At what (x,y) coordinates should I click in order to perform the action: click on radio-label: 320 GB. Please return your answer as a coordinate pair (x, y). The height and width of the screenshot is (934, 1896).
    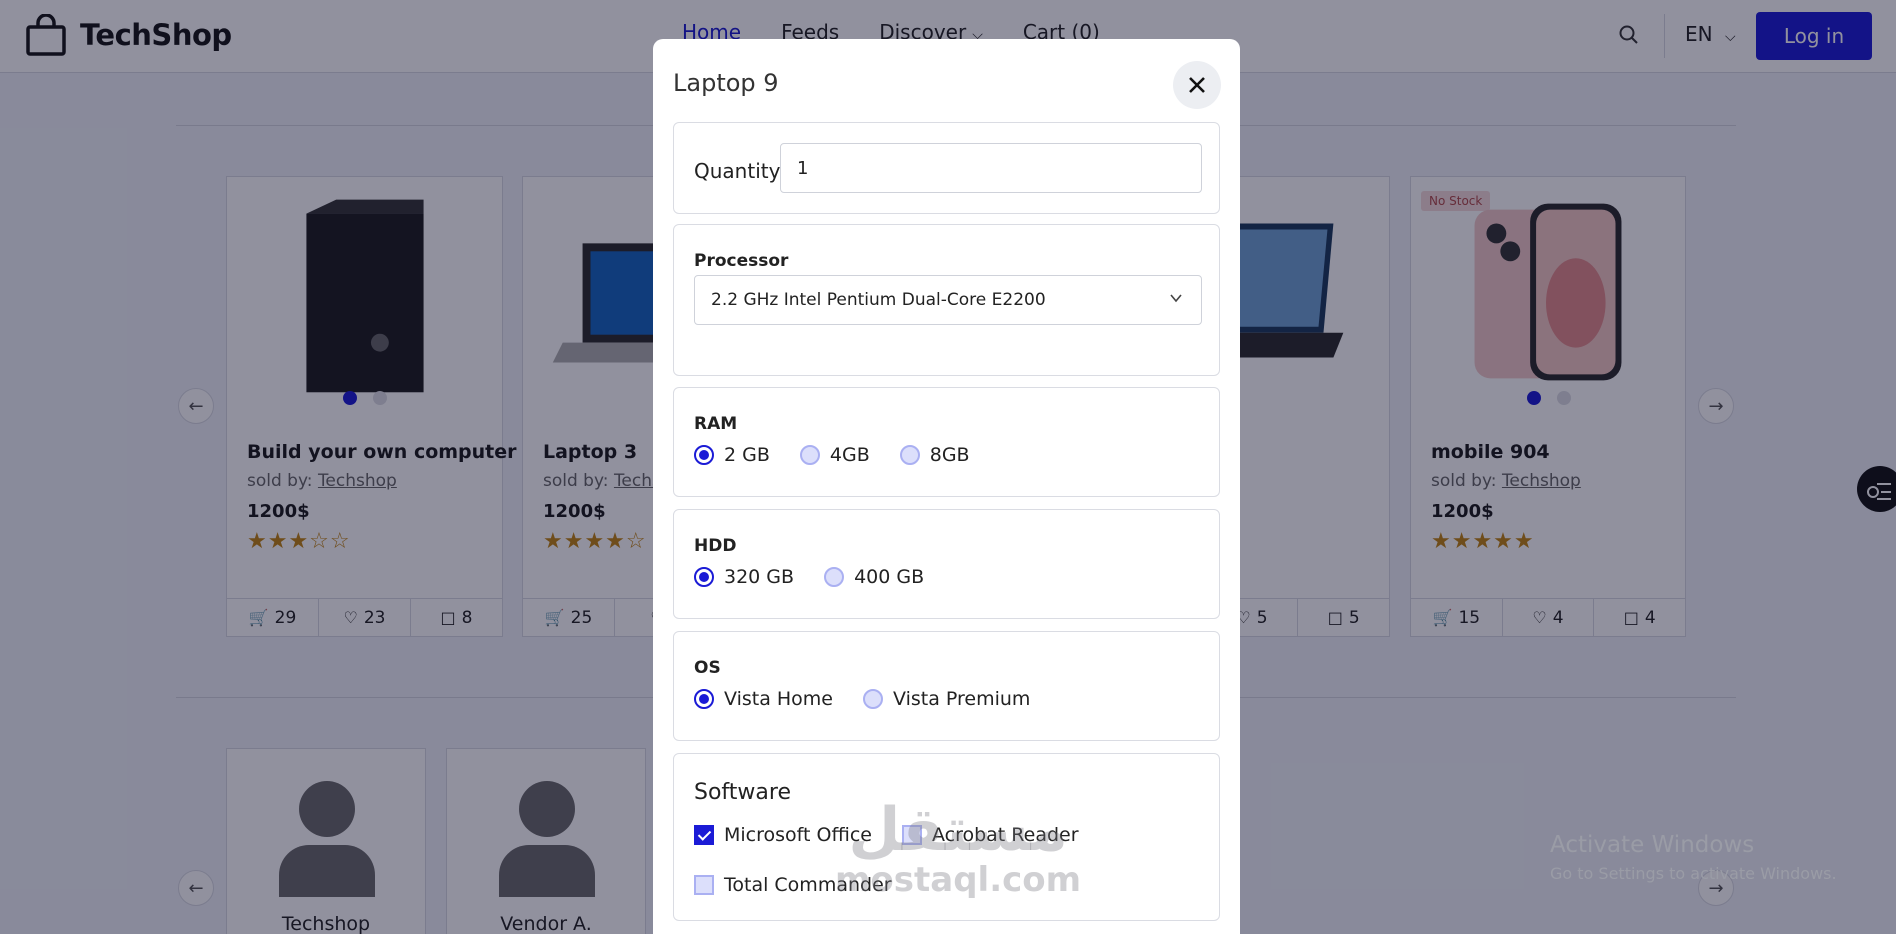
    Looking at the image, I should click on (759, 577).